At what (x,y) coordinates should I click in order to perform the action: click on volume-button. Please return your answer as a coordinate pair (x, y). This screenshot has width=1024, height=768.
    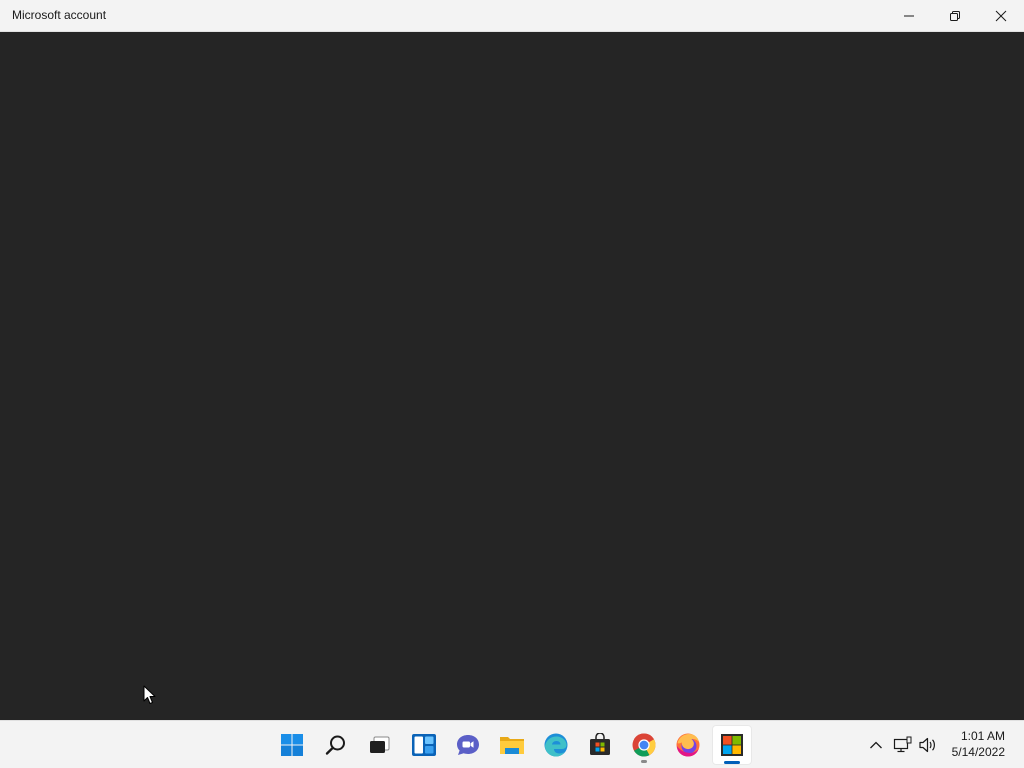
    Looking at the image, I should click on (928, 745).